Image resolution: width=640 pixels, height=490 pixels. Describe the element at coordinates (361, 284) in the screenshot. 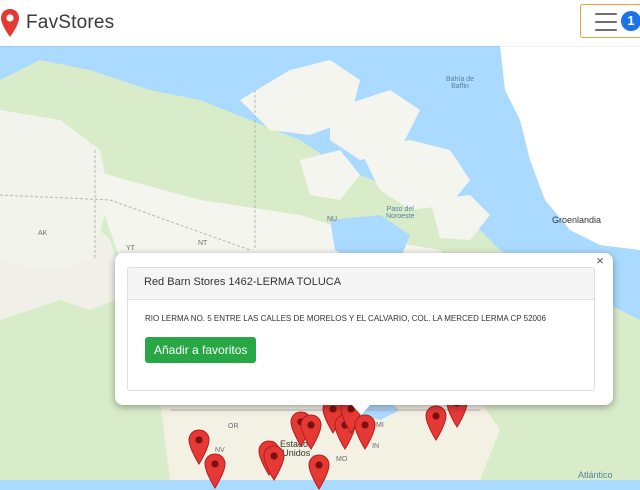

I see `store-name: Red Barn Stores 1462-LERMA TOLUCA` at that location.